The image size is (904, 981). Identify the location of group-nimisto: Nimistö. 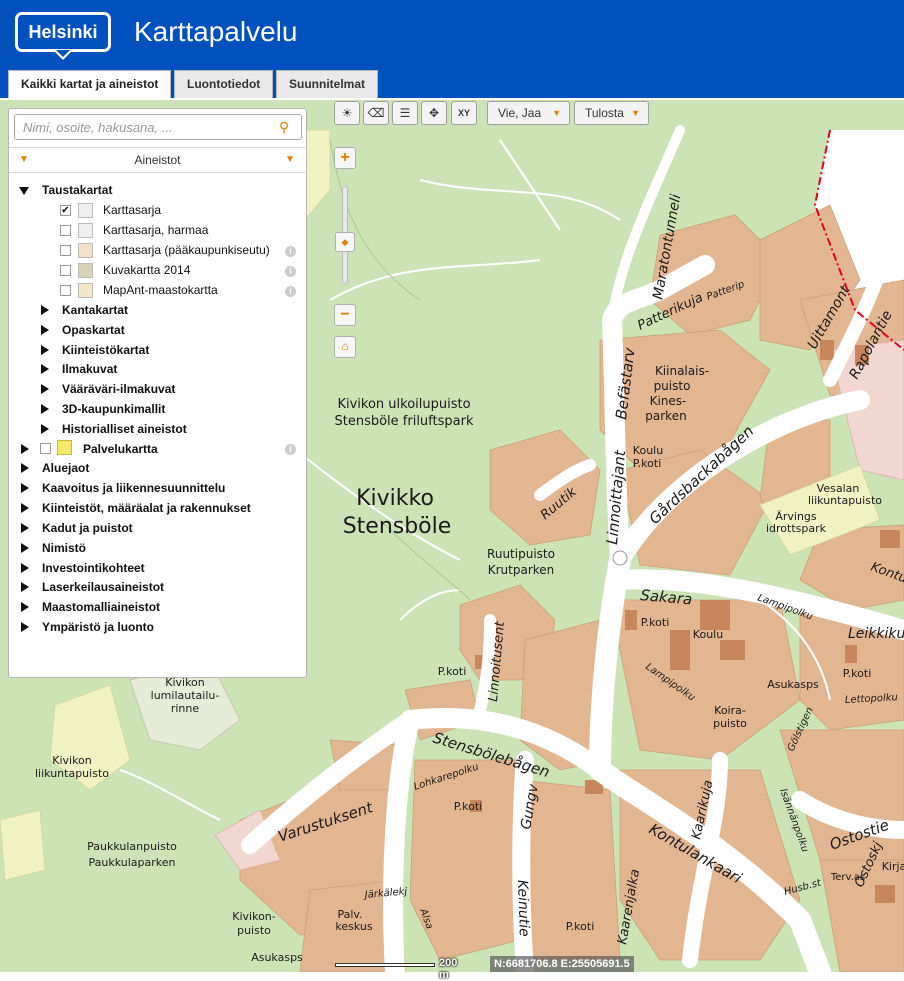
(64, 548).